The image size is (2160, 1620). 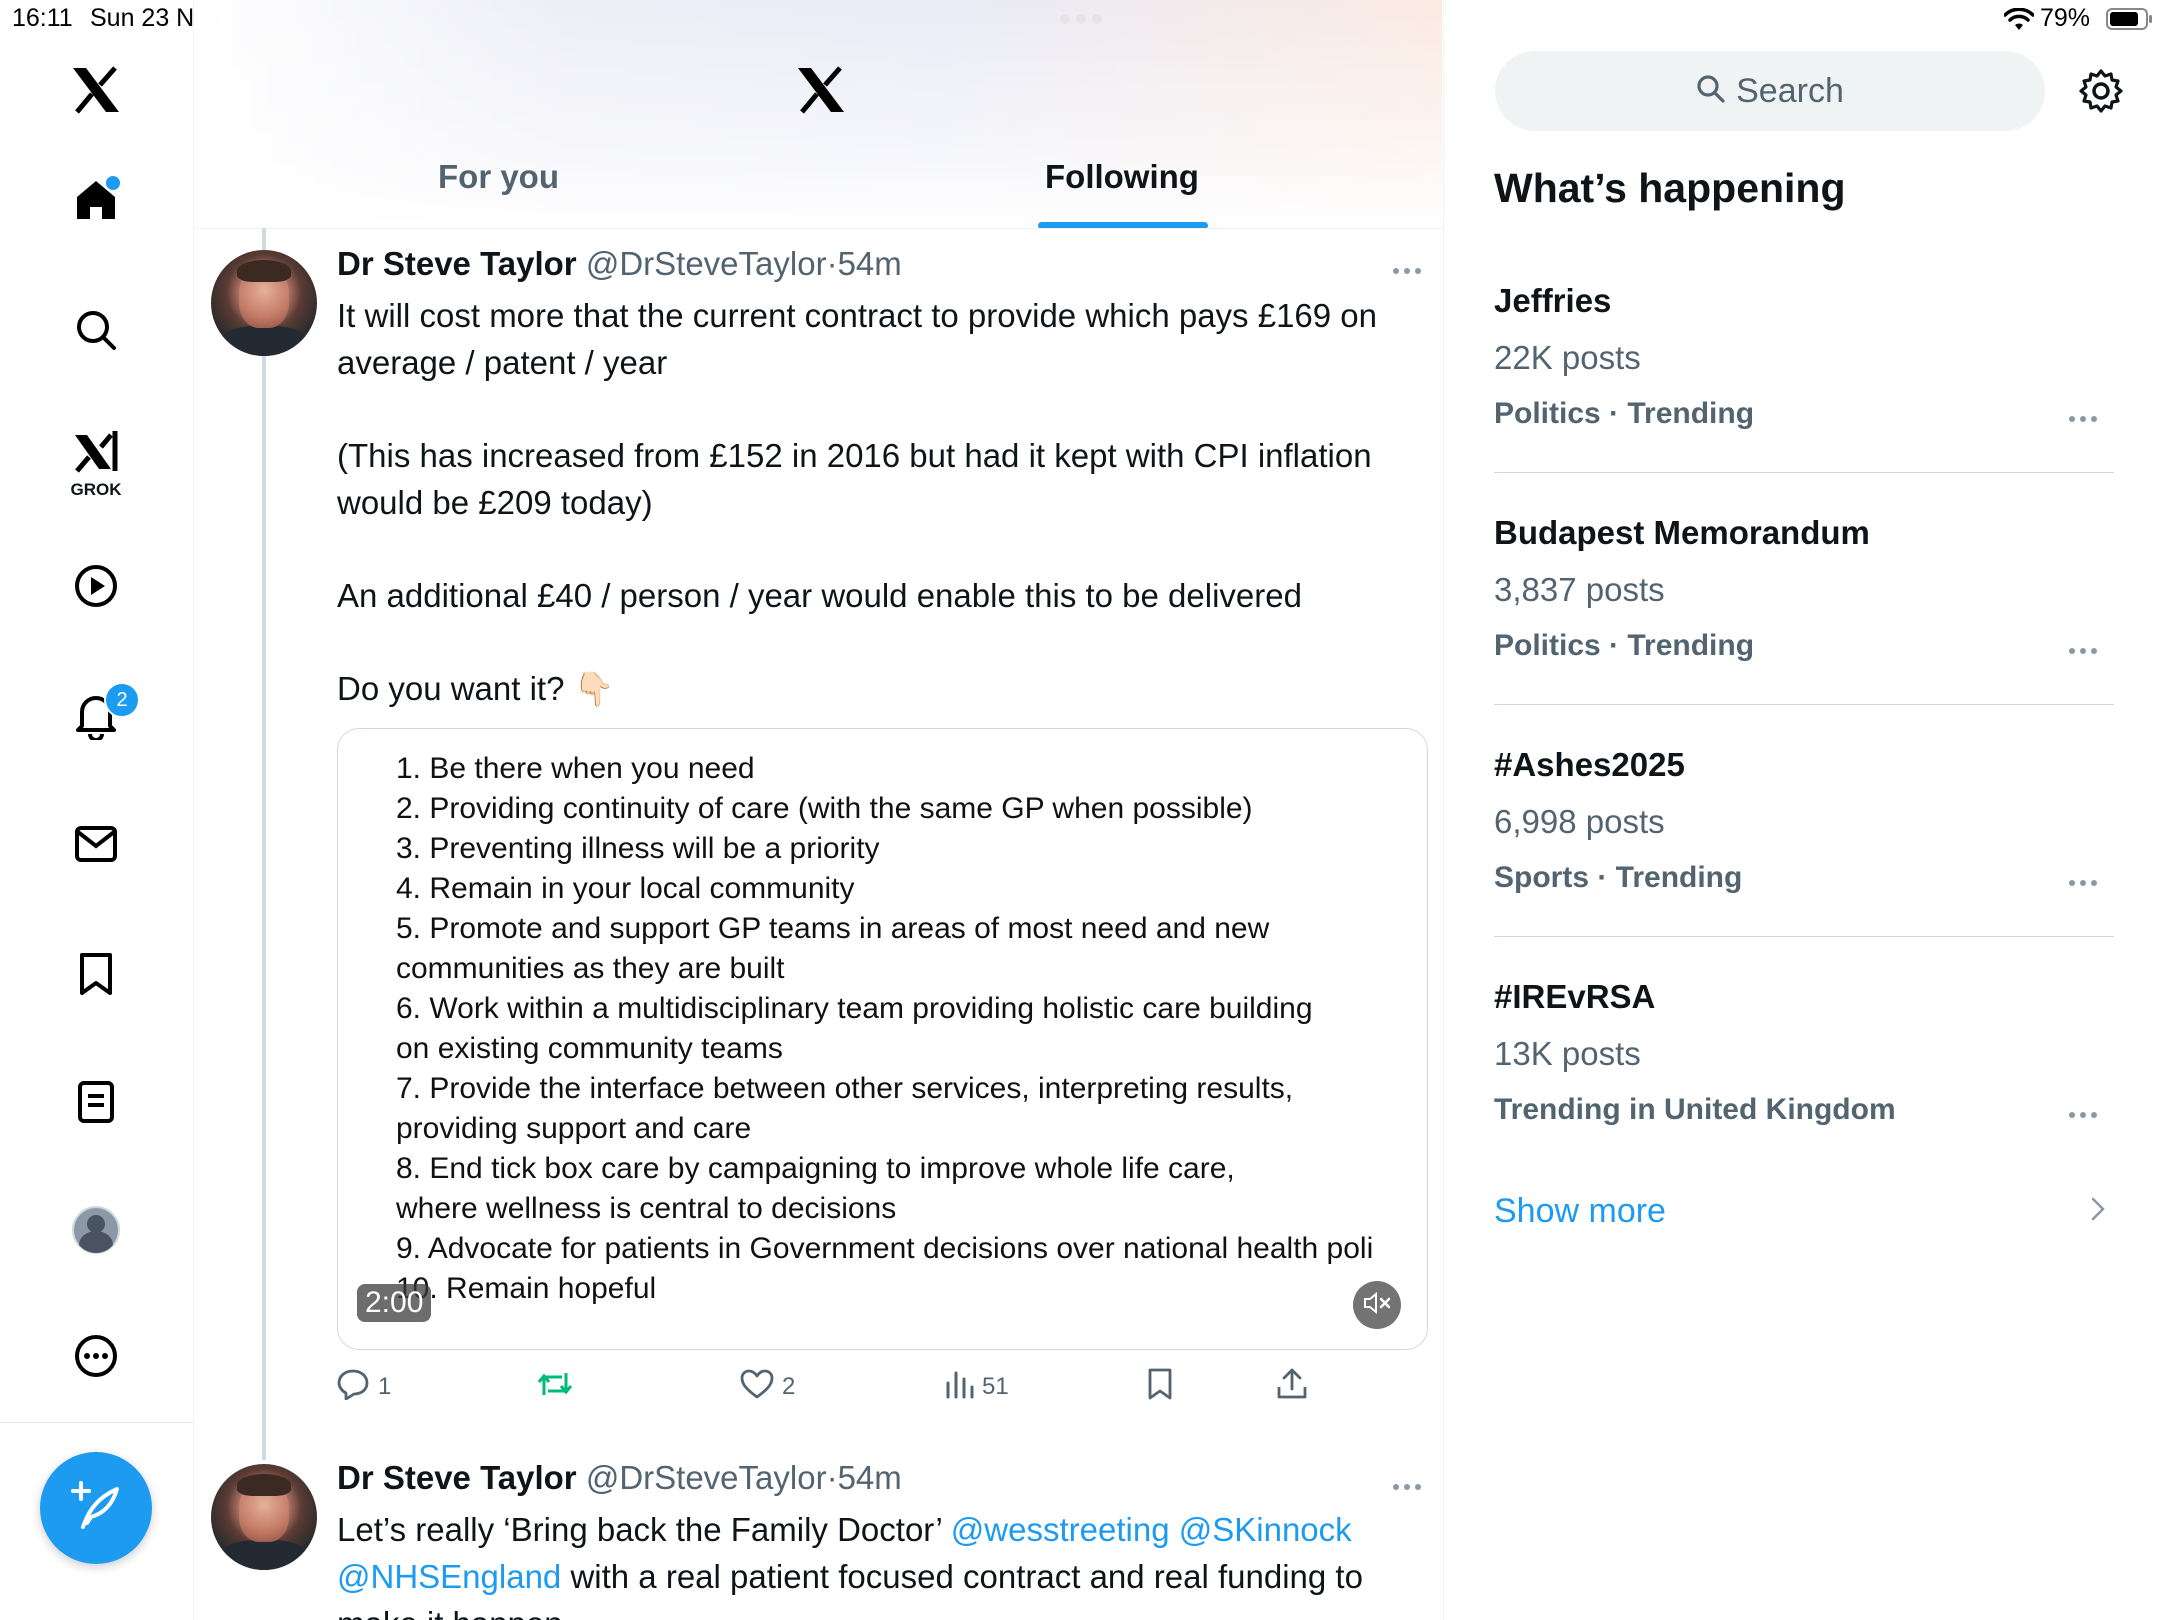 What do you see at coordinates (449, 1576) in the screenshot?
I see `mention-link: @NHSEngland` at bounding box center [449, 1576].